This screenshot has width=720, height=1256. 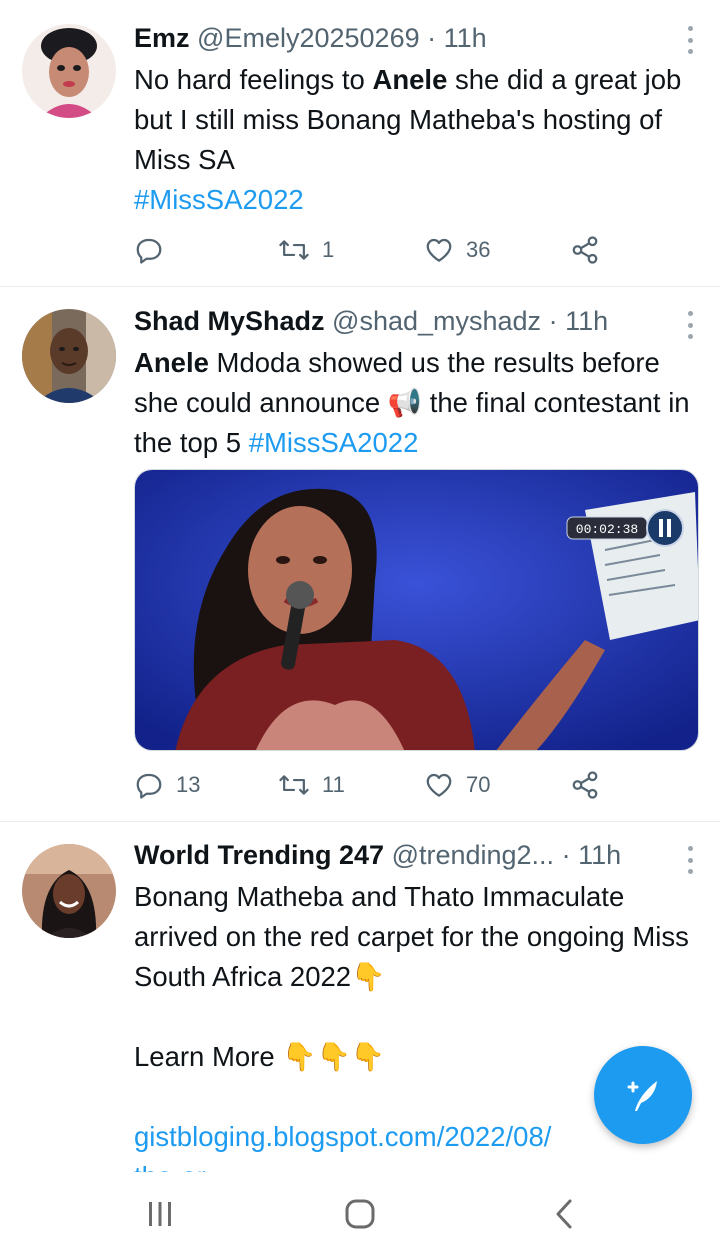 I want to click on pointing-down-emojis: 👇👇👇, so click(x=334, y=1056).